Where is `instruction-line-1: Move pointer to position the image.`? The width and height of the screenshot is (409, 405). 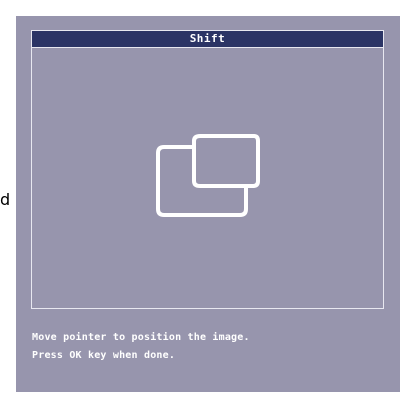 instruction-line-1: Move pointer to position the image. is located at coordinates (141, 337).